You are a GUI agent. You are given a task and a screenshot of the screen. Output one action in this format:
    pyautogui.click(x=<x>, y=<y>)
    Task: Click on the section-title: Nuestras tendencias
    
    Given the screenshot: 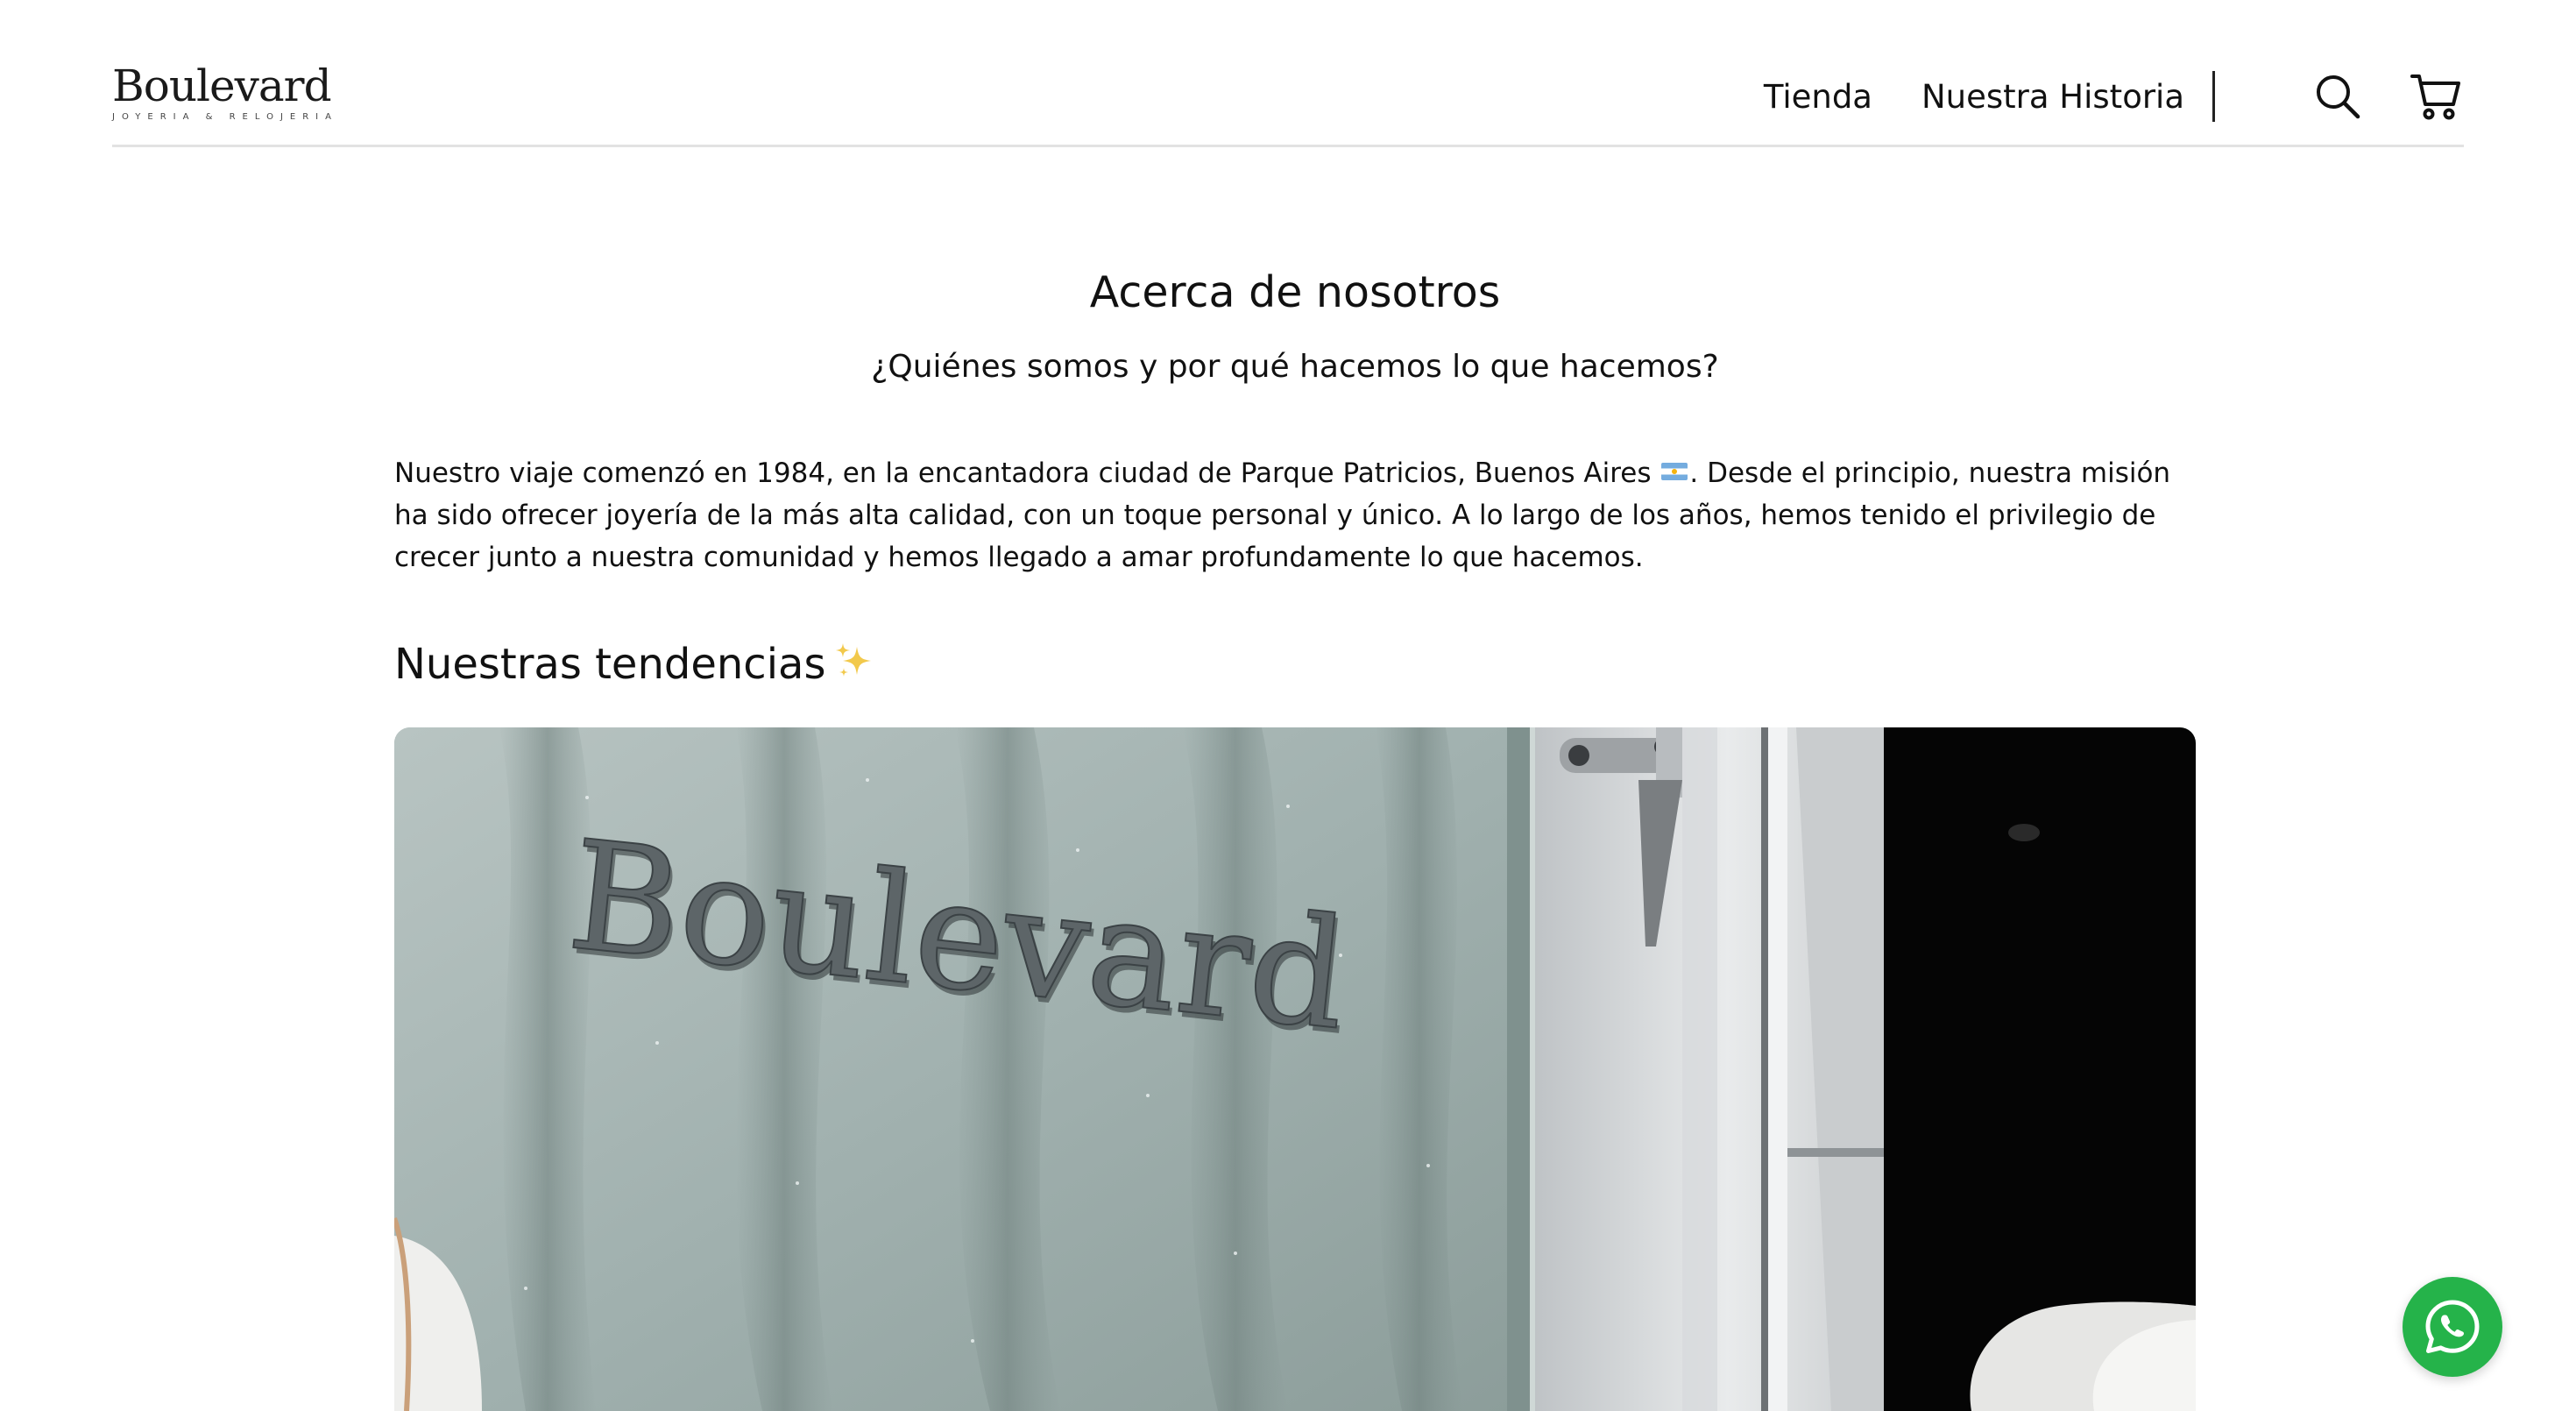 What is the action you would take?
    pyautogui.click(x=1295, y=664)
    